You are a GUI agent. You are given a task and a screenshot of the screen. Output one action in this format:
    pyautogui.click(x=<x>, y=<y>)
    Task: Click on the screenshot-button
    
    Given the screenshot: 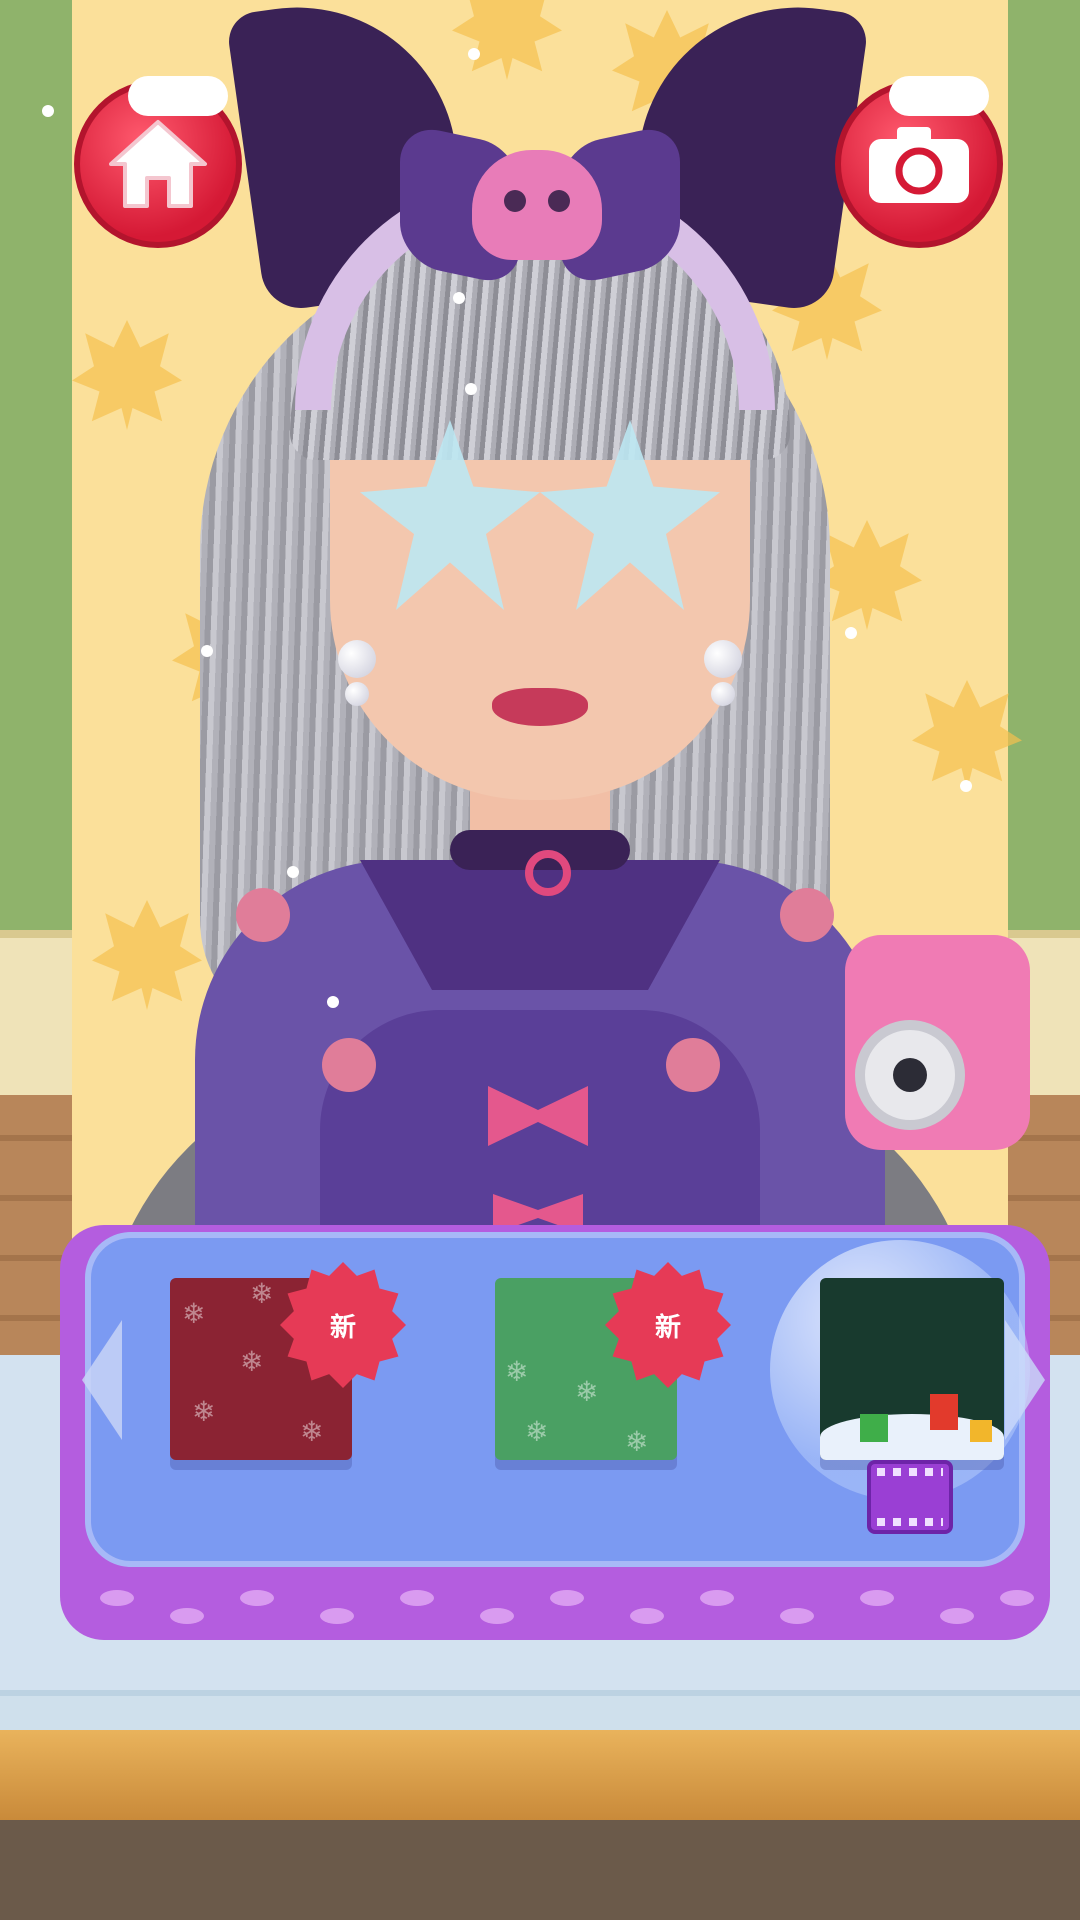 What is the action you would take?
    pyautogui.click(x=919, y=162)
    